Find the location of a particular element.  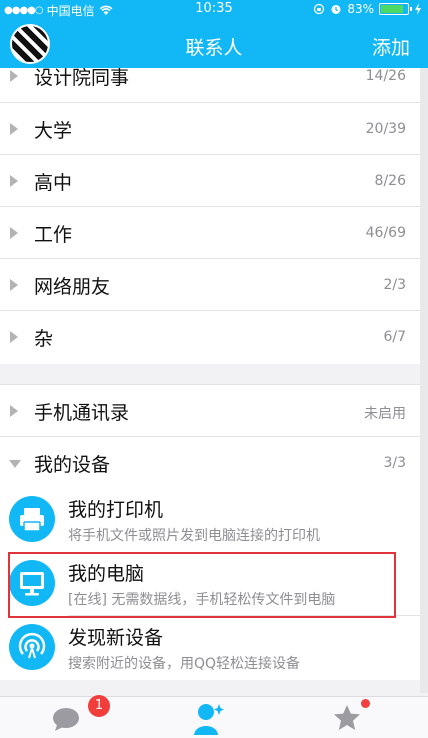

scrollbar-track is located at coordinates (424, 380).